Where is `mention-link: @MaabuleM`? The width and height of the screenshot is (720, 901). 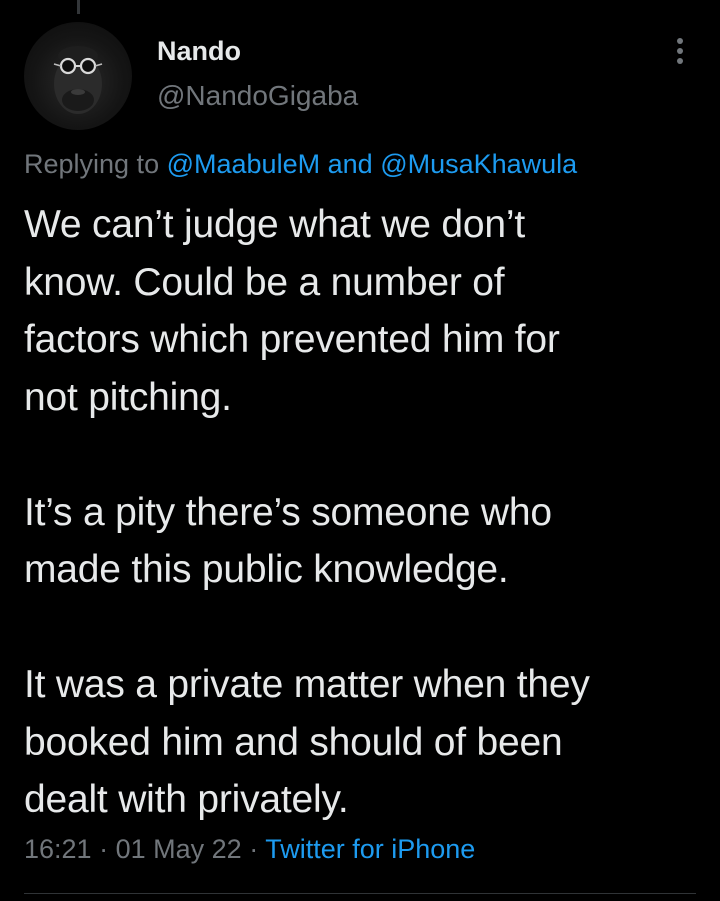
mention-link: @MaabuleM is located at coordinates (243, 164).